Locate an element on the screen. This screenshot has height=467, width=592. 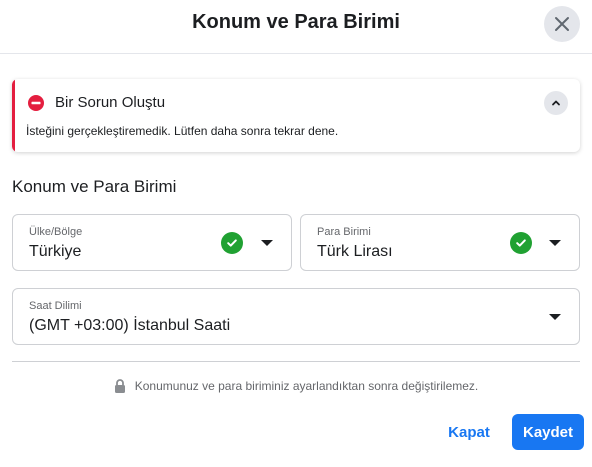
close-text-button: Kapat is located at coordinates (469, 432).